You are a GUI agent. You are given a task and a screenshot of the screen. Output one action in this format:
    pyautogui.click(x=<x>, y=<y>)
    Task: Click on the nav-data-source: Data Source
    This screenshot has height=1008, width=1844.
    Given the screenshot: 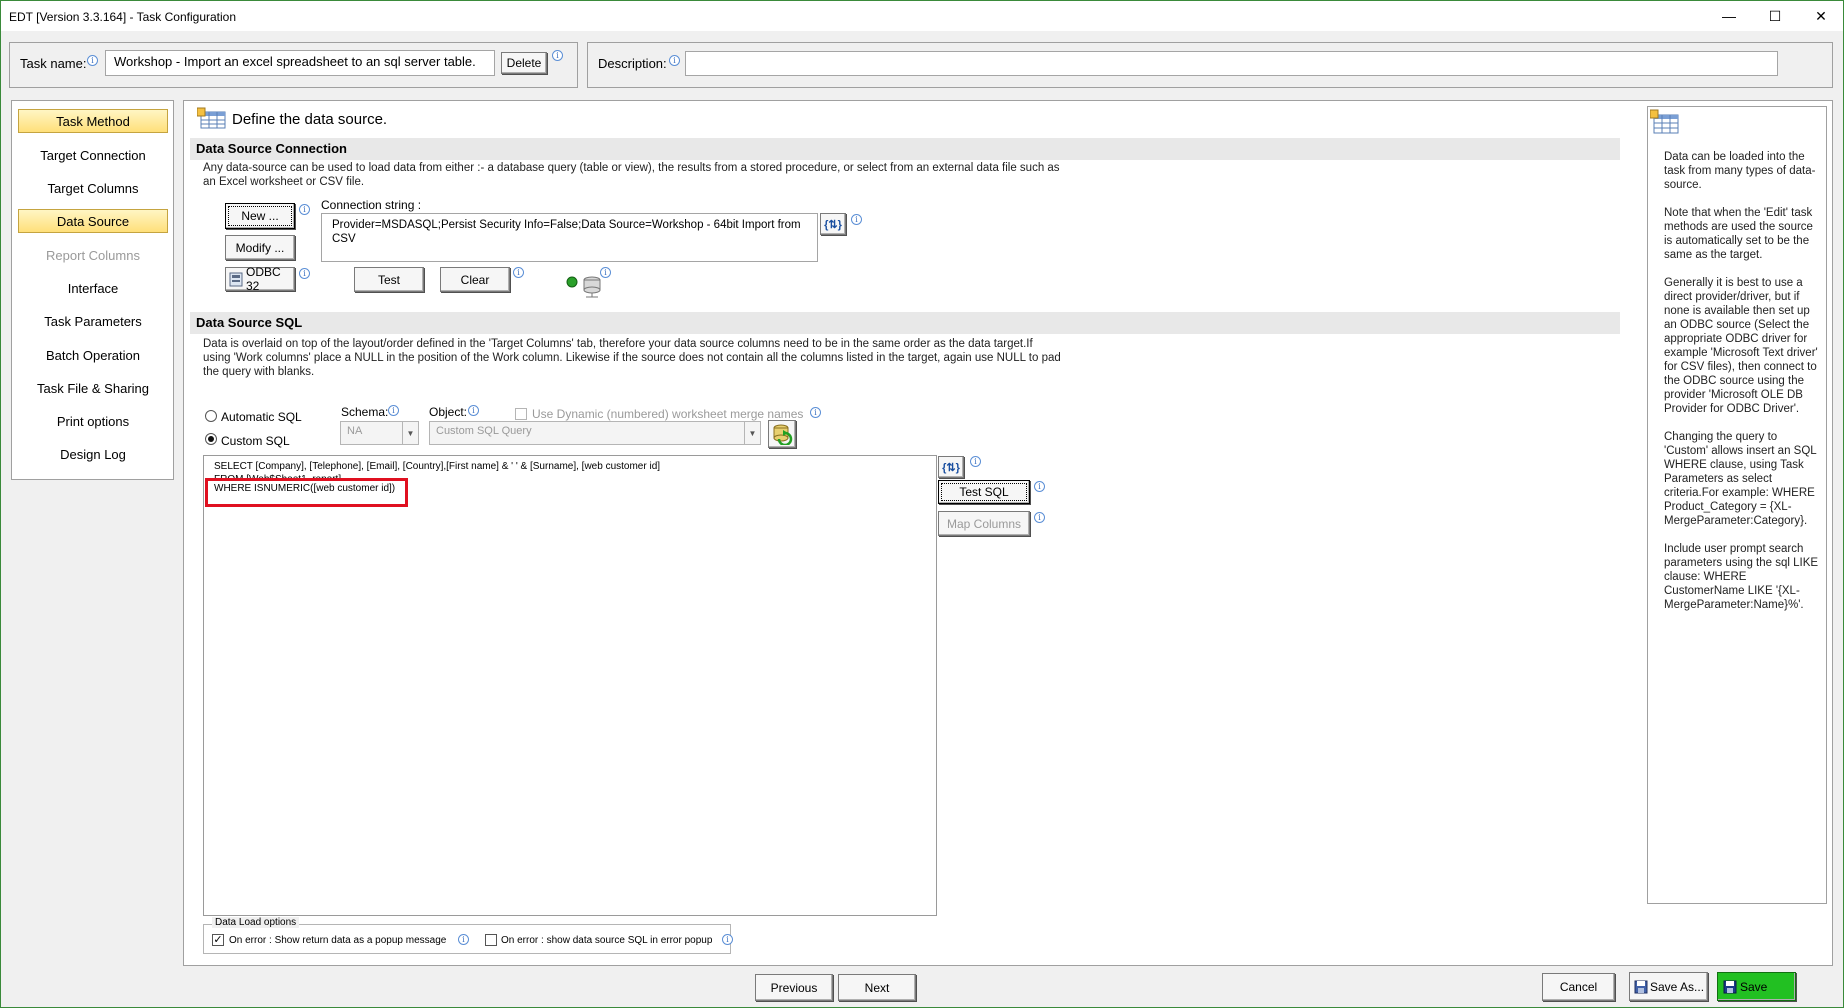 What is the action you would take?
    pyautogui.click(x=93, y=221)
    